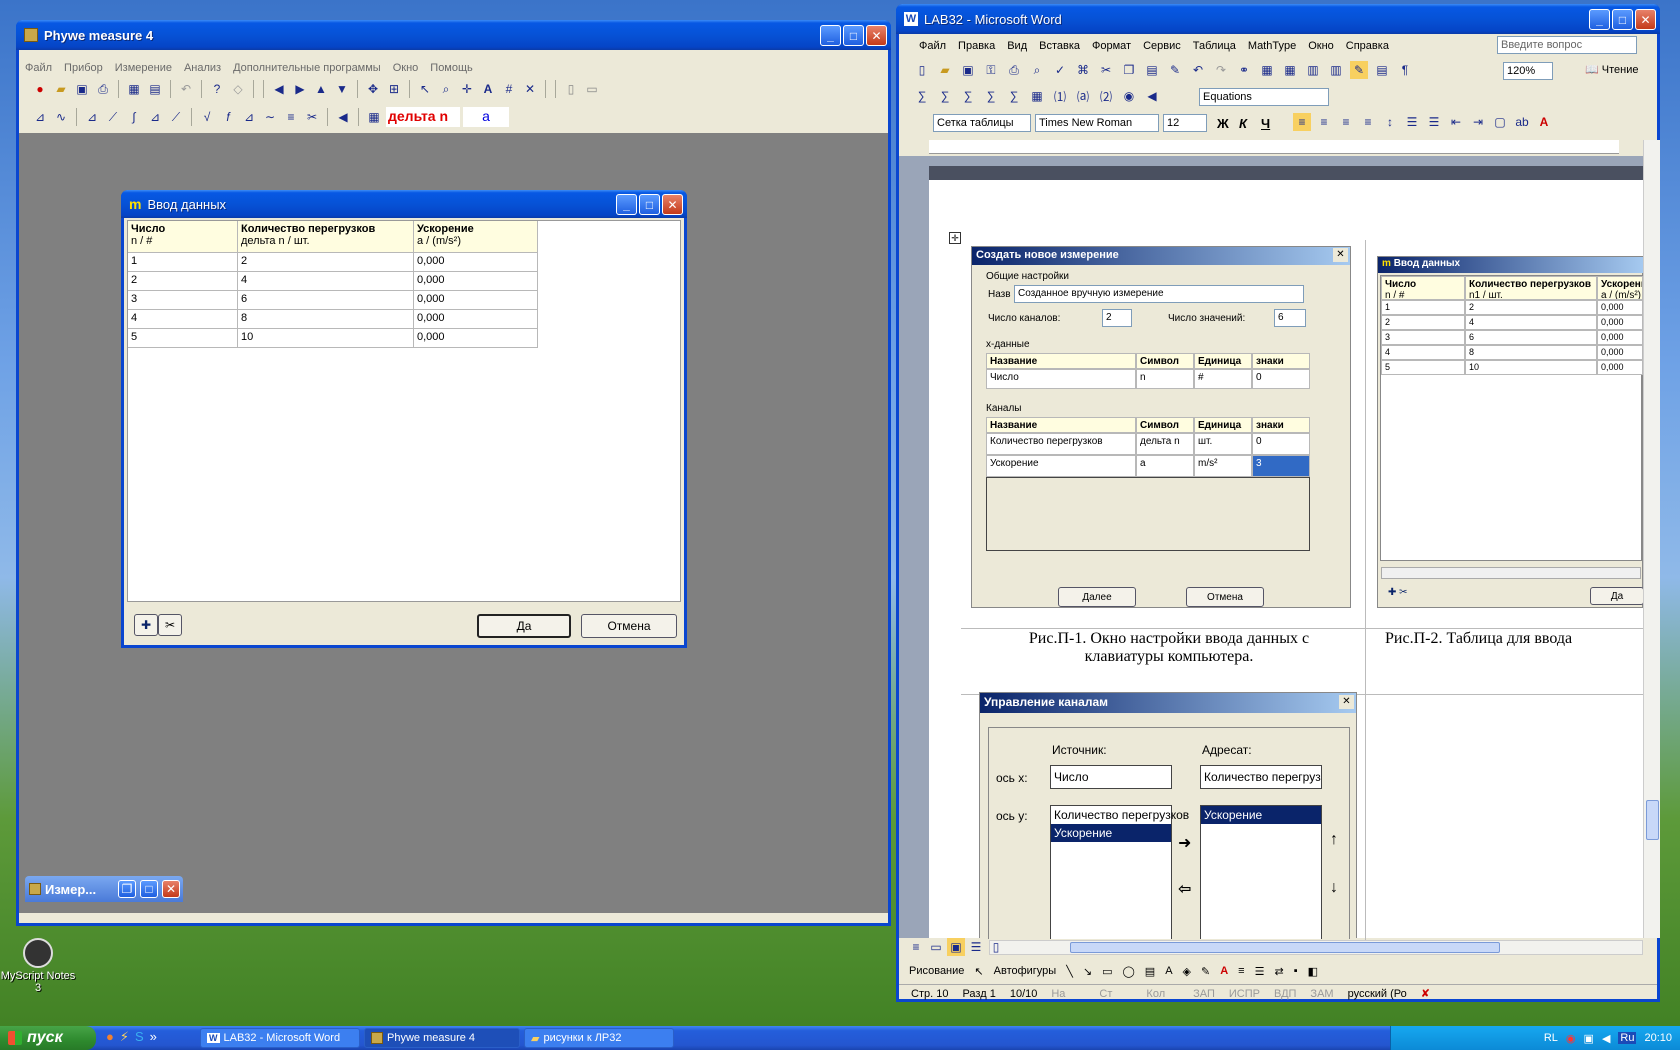 The image size is (1680, 1050). I want to click on table-cell: 1, so click(183, 262).